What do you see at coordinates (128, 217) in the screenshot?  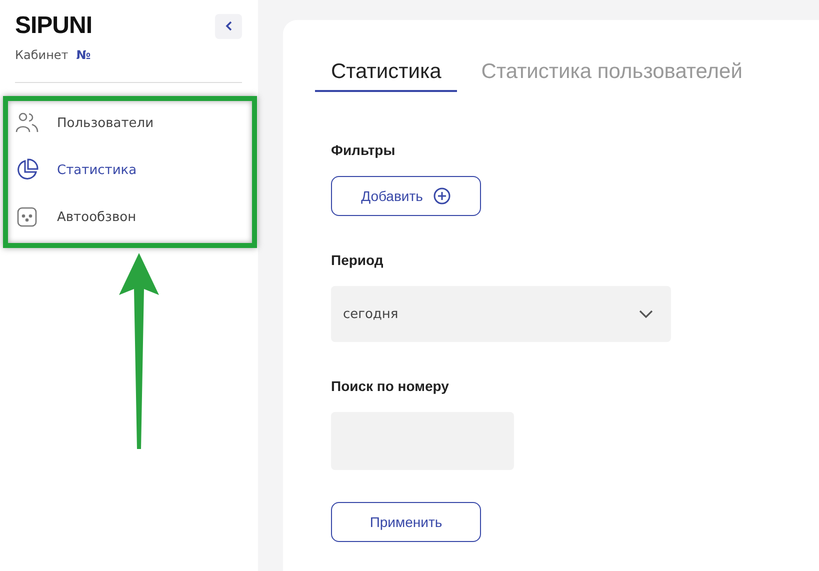 I see `nav-item: Автообзвон` at bounding box center [128, 217].